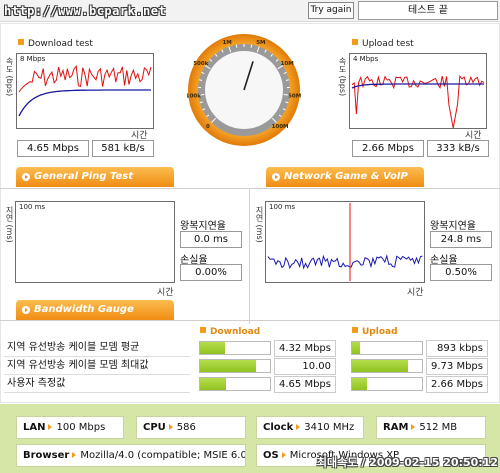 This screenshot has width=500, height=473. Describe the element at coordinates (458, 148) in the screenshot. I see `upload-speed-kbs: 333 kB/s` at that location.